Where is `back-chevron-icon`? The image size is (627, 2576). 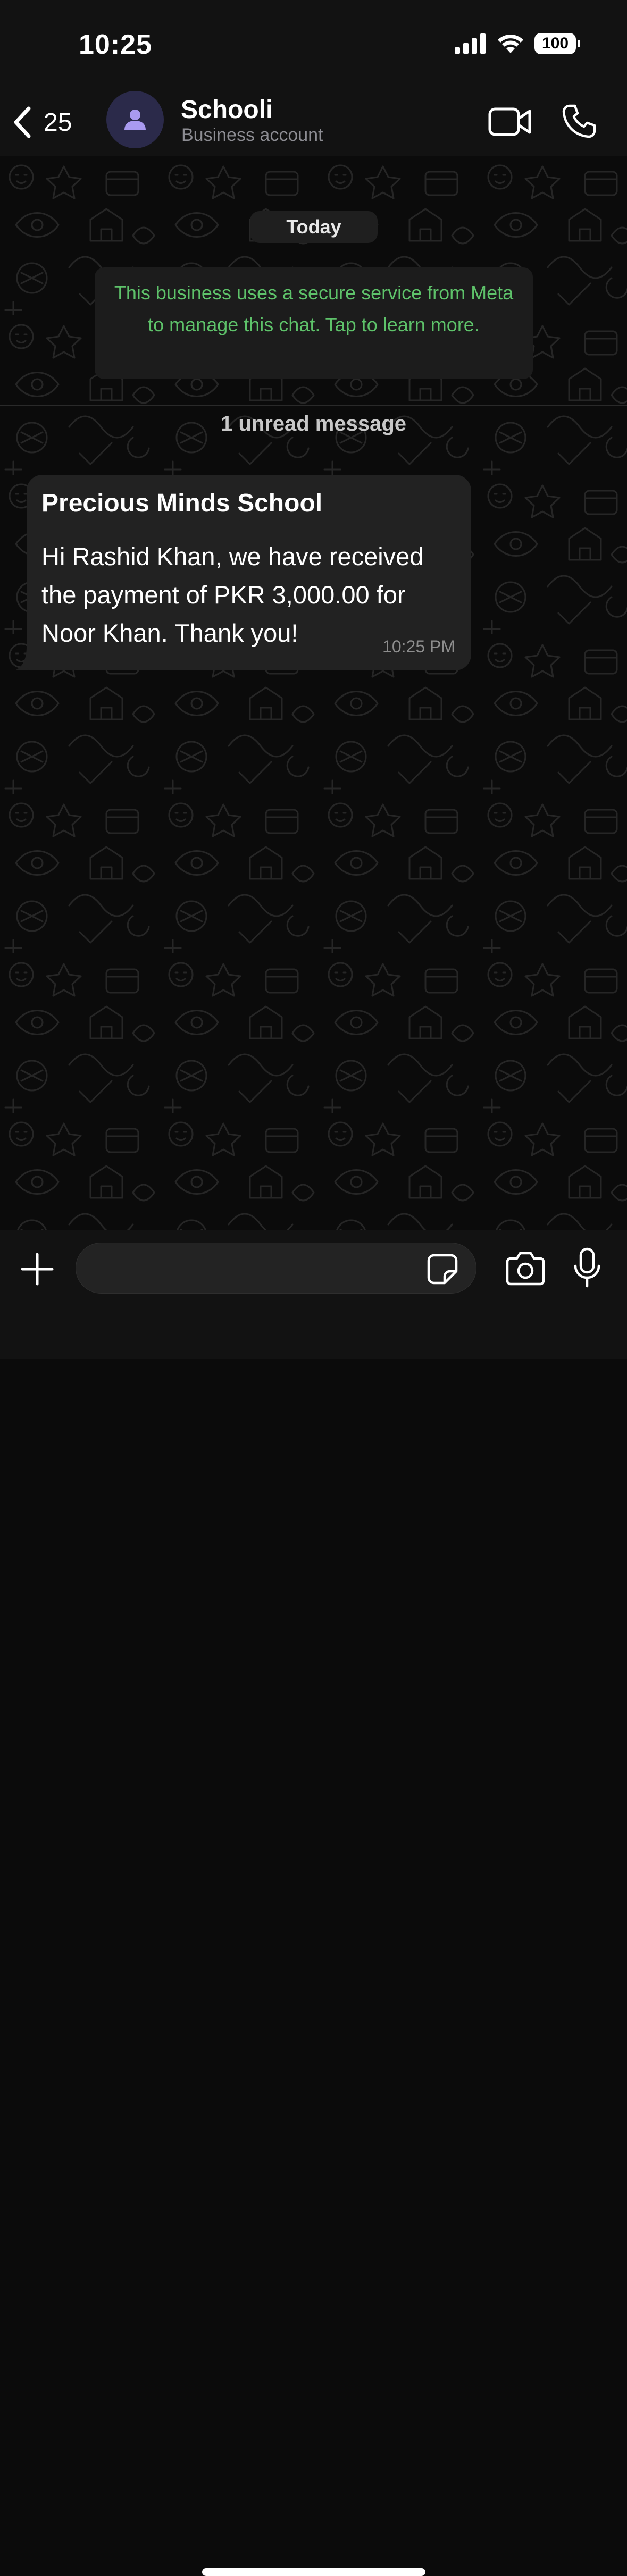
back-chevron-icon is located at coordinates (23, 122).